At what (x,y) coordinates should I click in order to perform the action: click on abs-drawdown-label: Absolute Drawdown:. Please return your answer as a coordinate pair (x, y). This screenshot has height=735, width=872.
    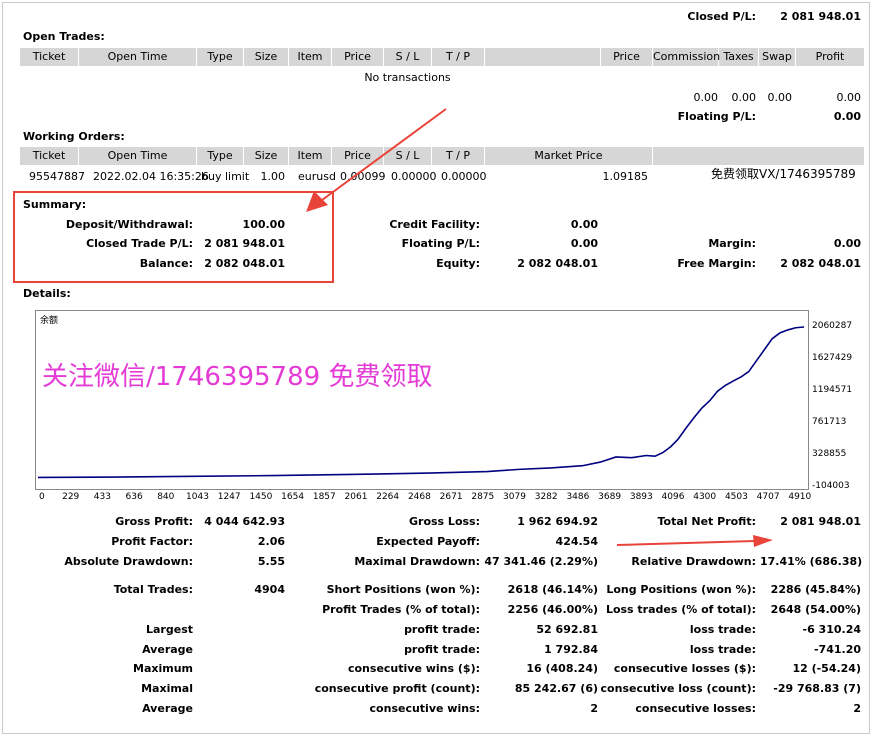
    Looking at the image, I should click on (128, 561).